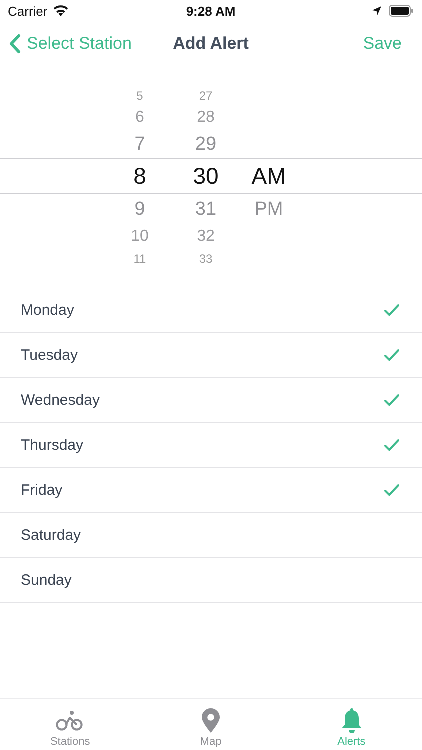 The width and height of the screenshot is (422, 750). I want to click on picker-value: 11, so click(140, 259).